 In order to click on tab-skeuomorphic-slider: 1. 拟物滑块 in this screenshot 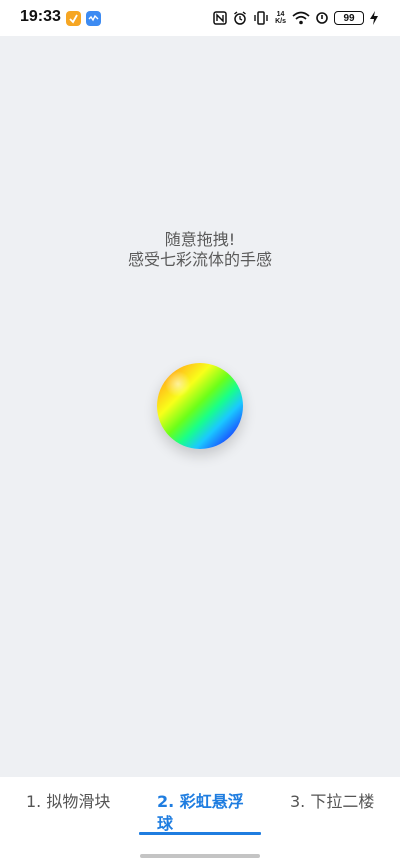, I will do `click(76, 802)`.